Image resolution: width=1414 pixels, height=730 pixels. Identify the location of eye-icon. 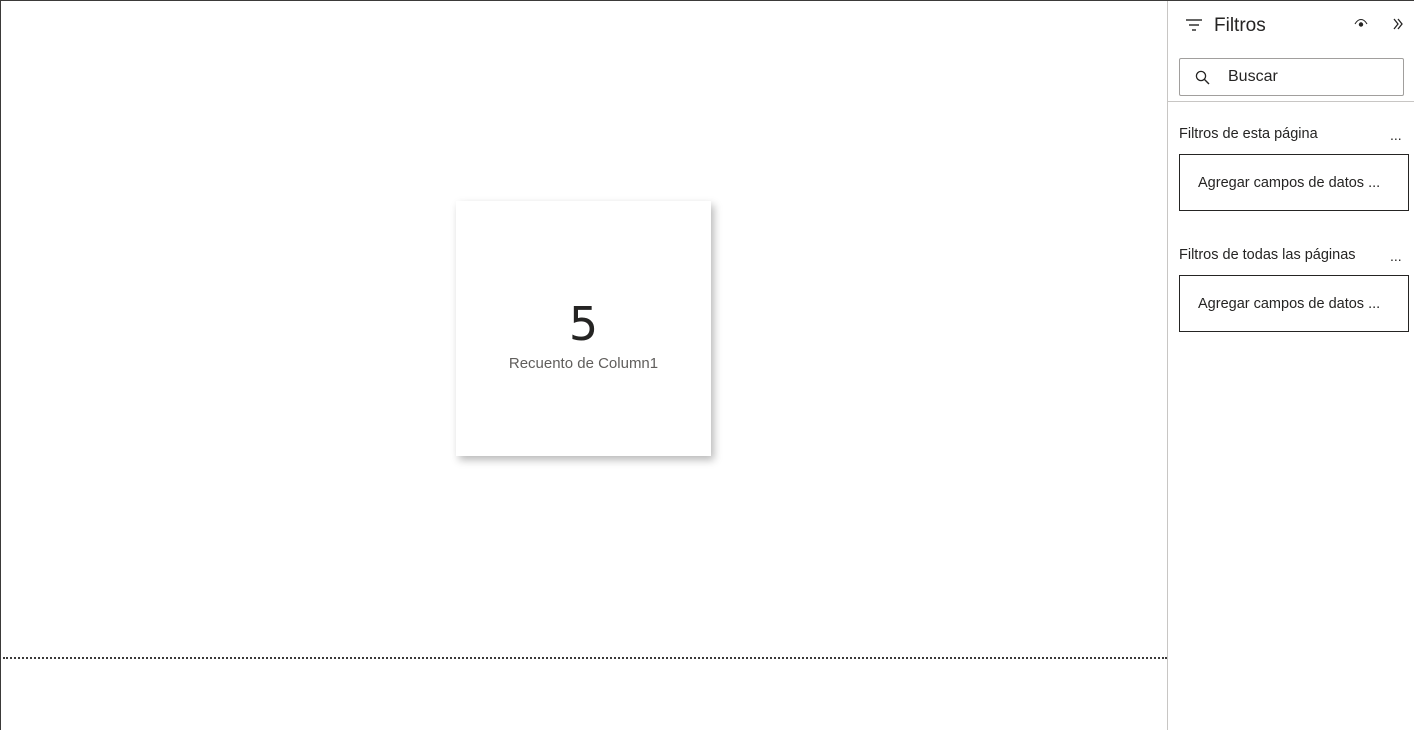
(1361, 24).